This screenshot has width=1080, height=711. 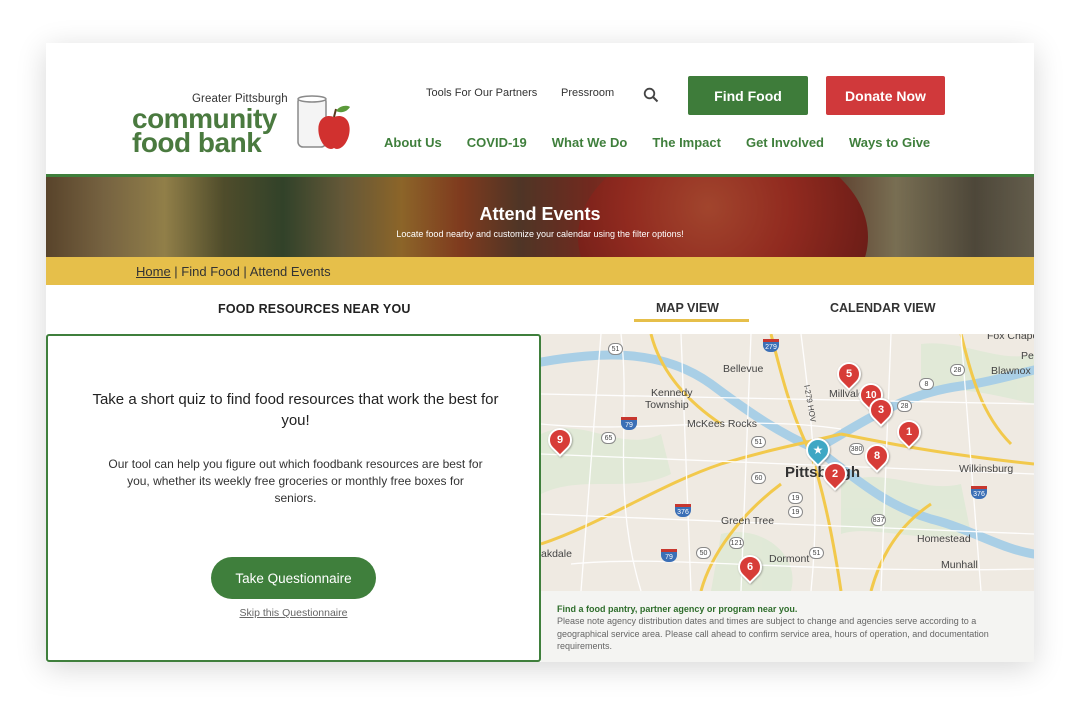 What do you see at coordinates (881, 410) in the screenshot?
I see `map-pin-label: 3` at bounding box center [881, 410].